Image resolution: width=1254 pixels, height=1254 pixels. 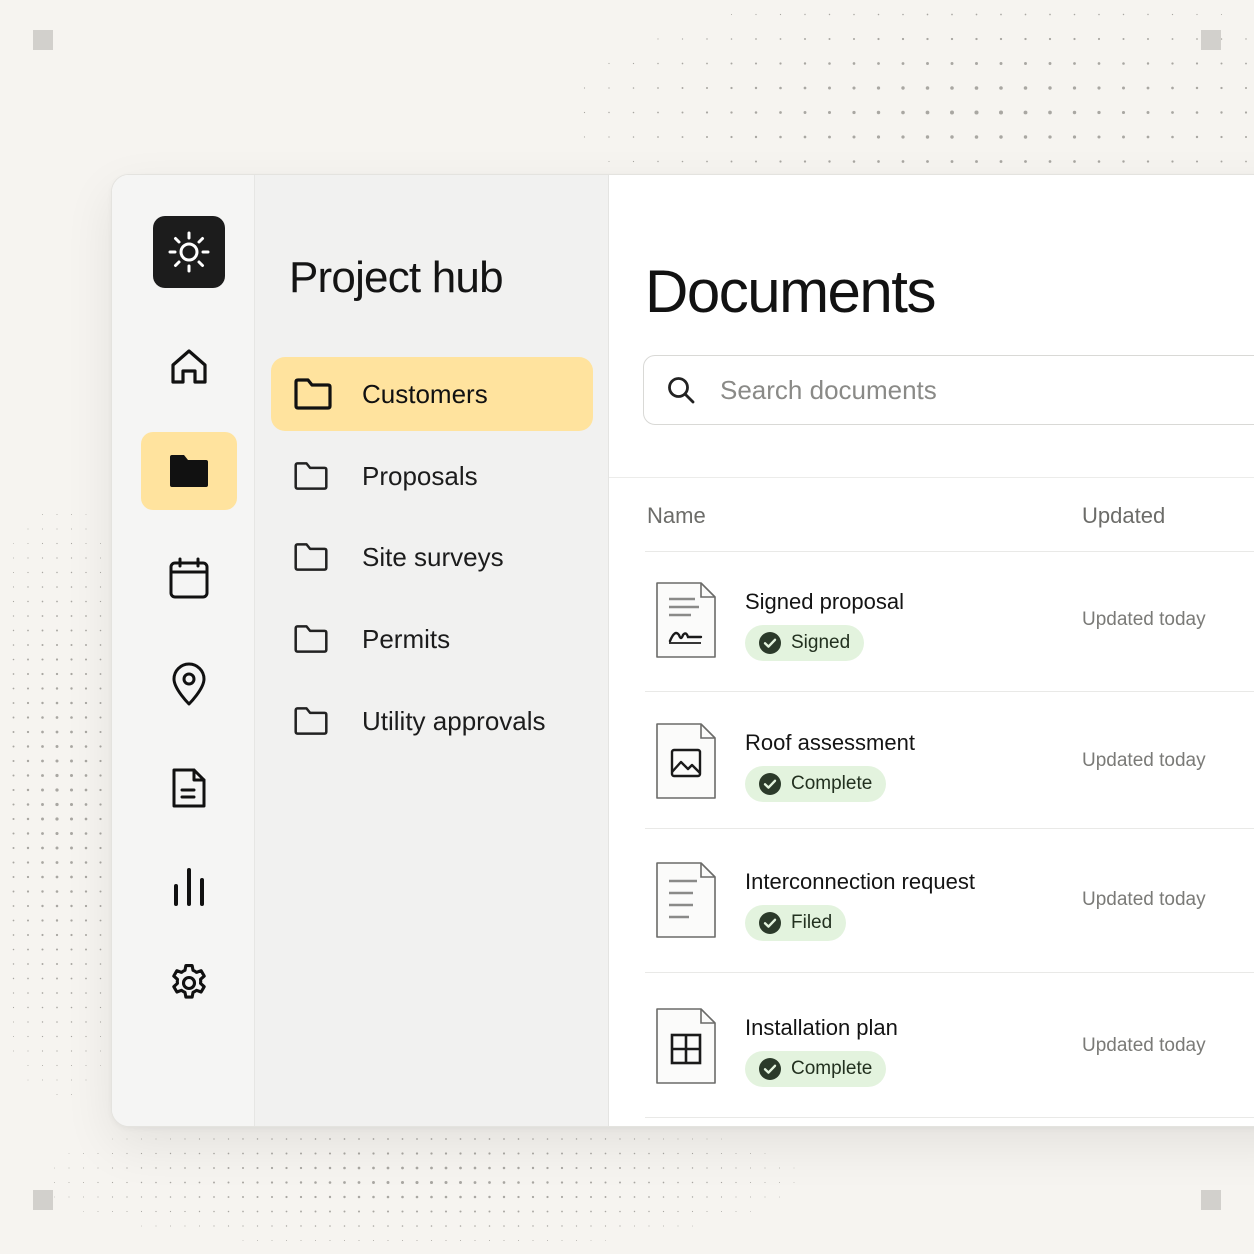 What do you see at coordinates (1123, 516) in the screenshot?
I see `column-header-updated: Updated` at bounding box center [1123, 516].